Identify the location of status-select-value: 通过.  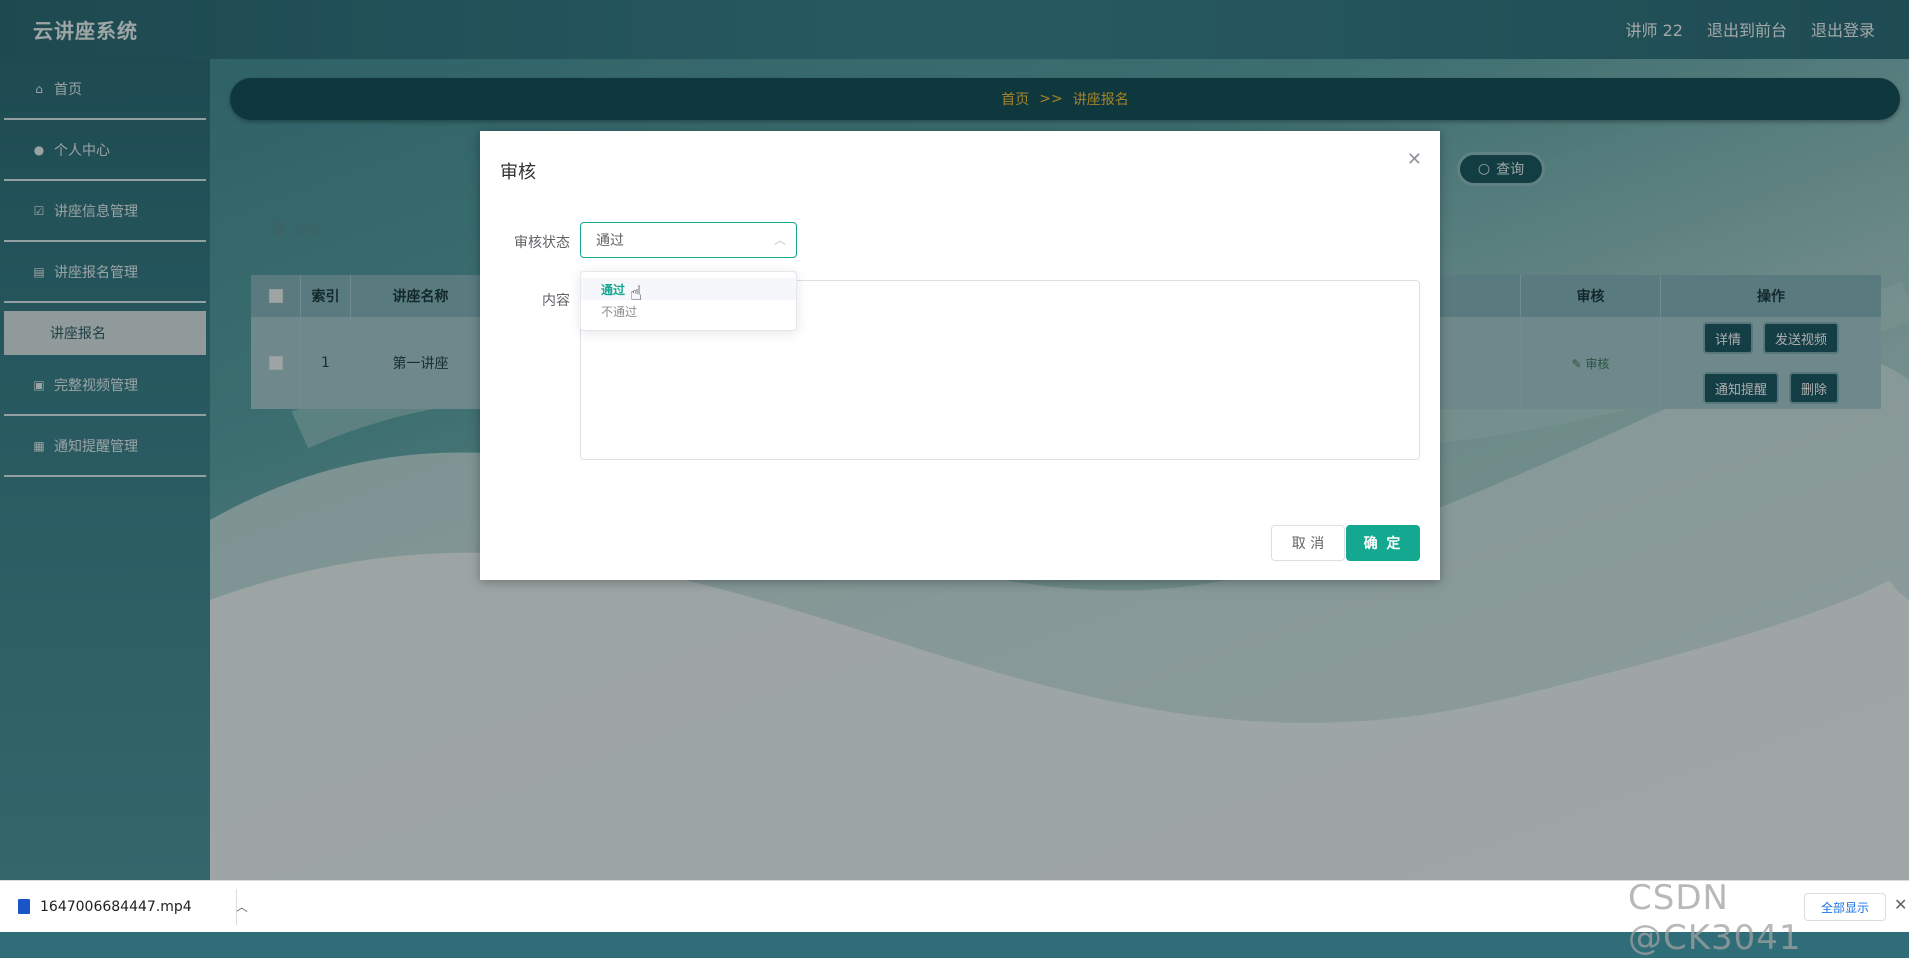
(610, 241).